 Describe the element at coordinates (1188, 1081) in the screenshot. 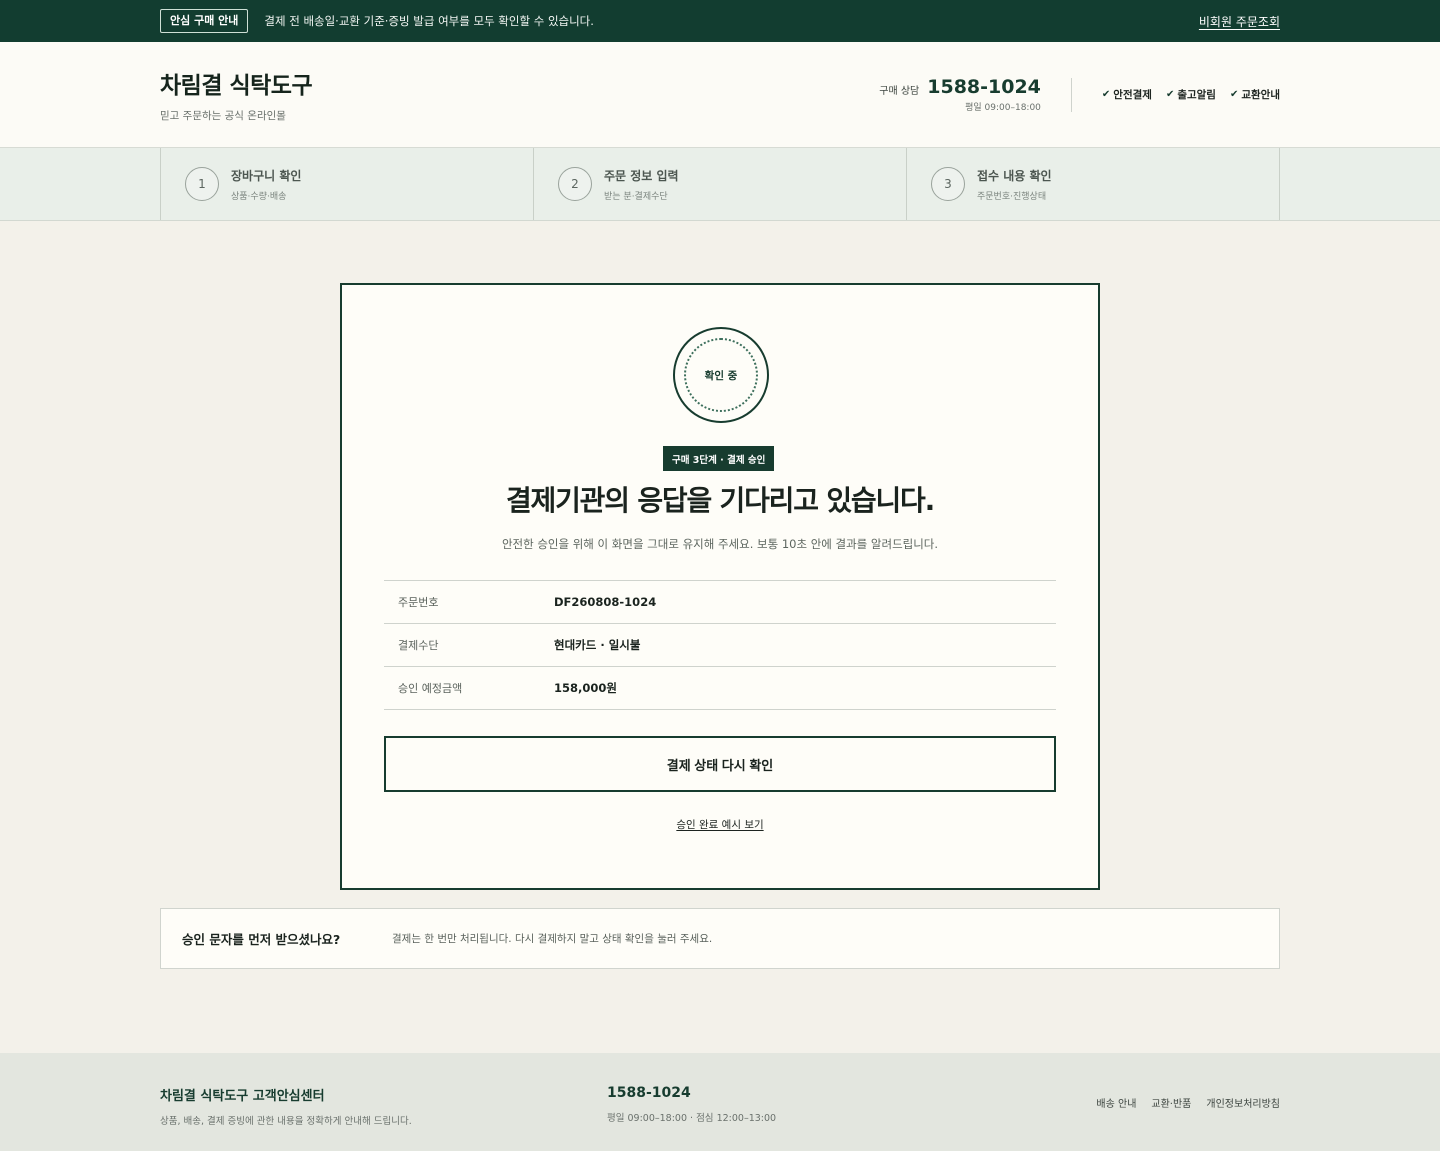

I see `footer-links: 배송 안내 교환·반품 개인정보처리방침` at that location.